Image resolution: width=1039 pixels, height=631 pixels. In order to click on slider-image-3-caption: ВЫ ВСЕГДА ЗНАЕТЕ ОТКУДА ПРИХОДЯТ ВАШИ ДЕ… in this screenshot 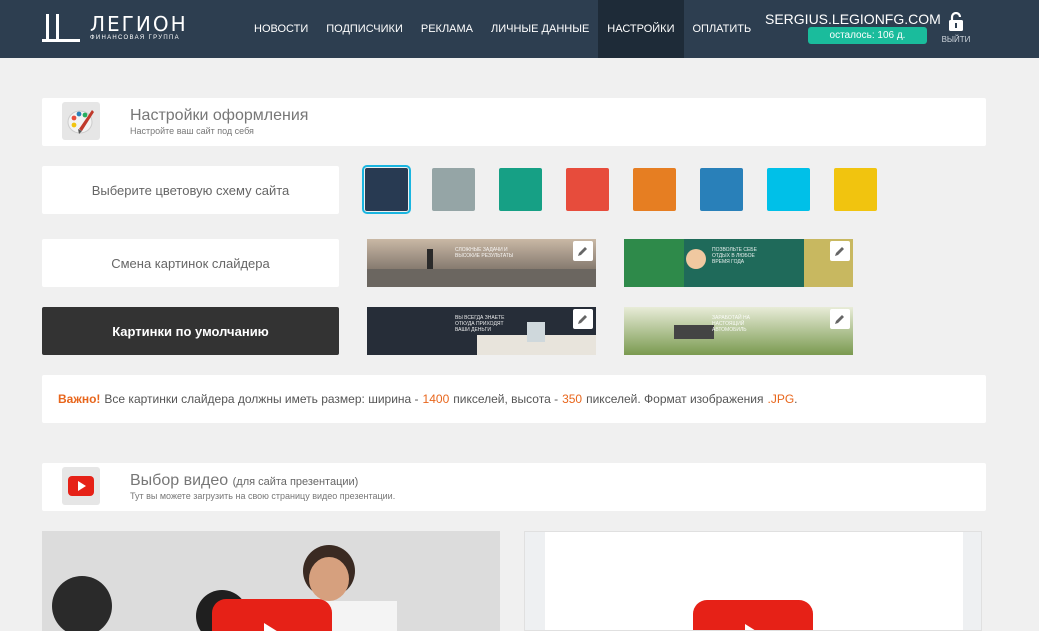, I will do `click(480, 324)`.